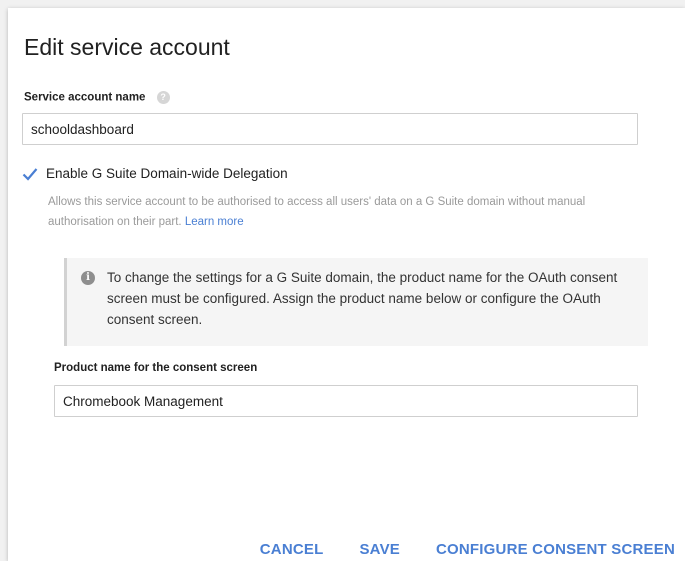  Describe the element at coordinates (85, 97) in the screenshot. I see `service-account-name-label-text: Service account name` at that location.